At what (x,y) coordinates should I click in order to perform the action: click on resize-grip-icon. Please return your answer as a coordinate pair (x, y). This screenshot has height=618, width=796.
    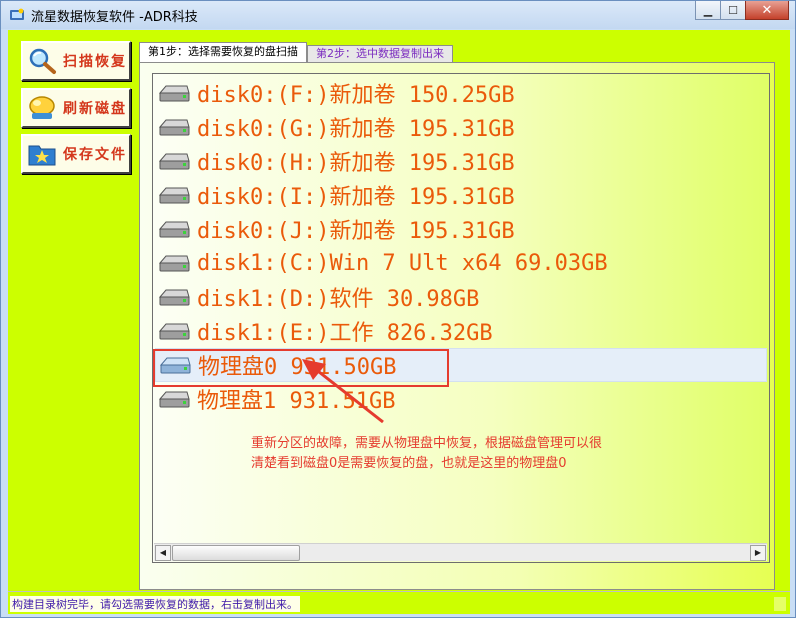
    Looking at the image, I should click on (780, 604).